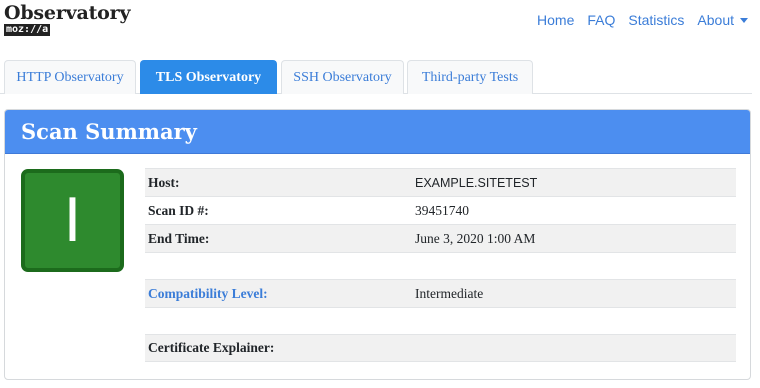  What do you see at coordinates (208, 77) in the screenshot?
I see `tab-tls-observatory: TLS Observatory` at bounding box center [208, 77].